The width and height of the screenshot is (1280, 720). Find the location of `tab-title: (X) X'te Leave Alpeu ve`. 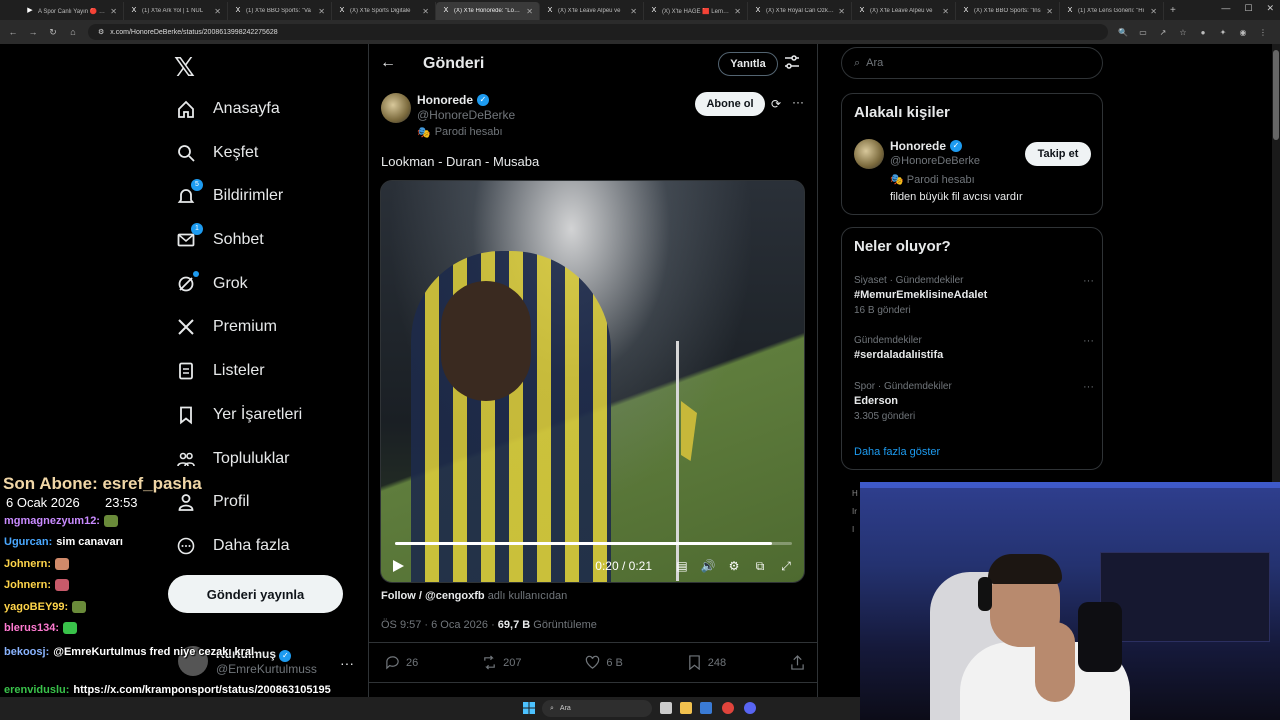

tab-title: (X) X'te Leave Alpeu ve is located at coordinates (589, 11).